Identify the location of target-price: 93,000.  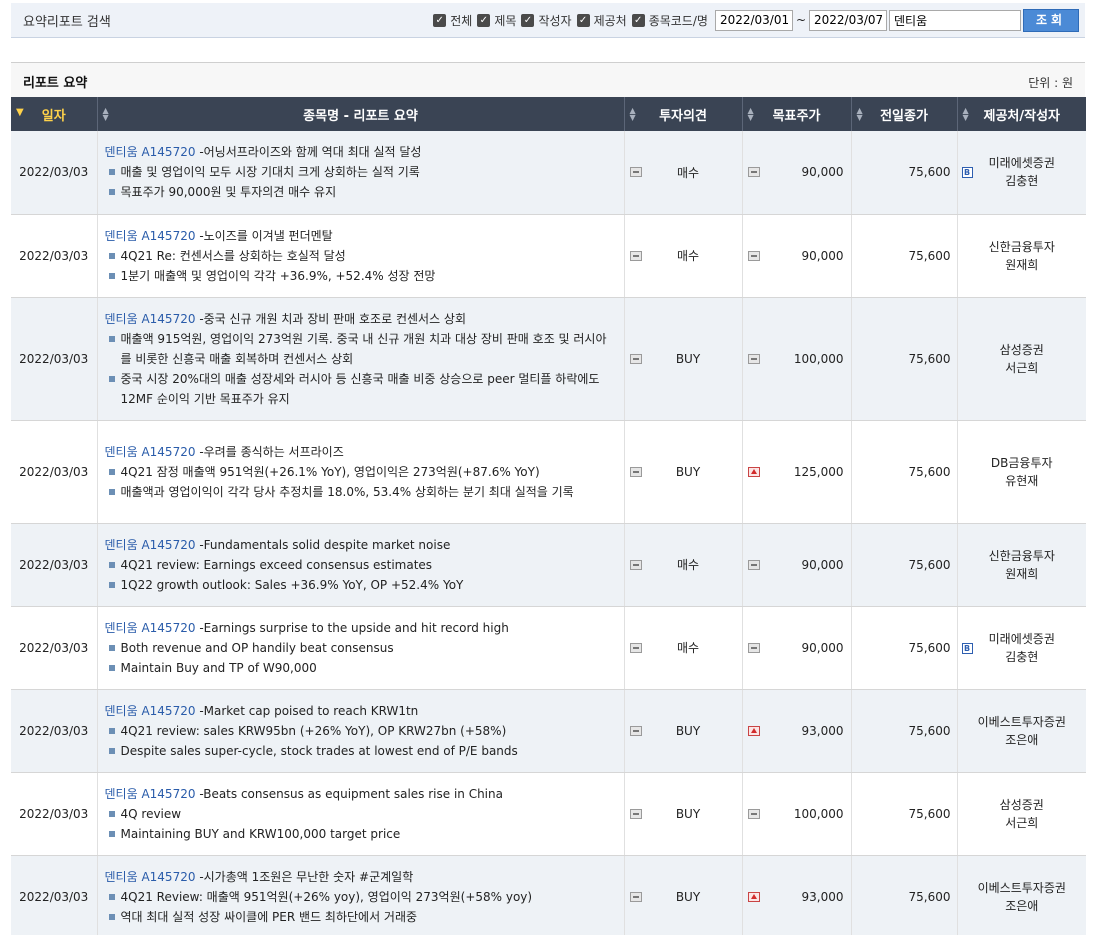
(797, 731).